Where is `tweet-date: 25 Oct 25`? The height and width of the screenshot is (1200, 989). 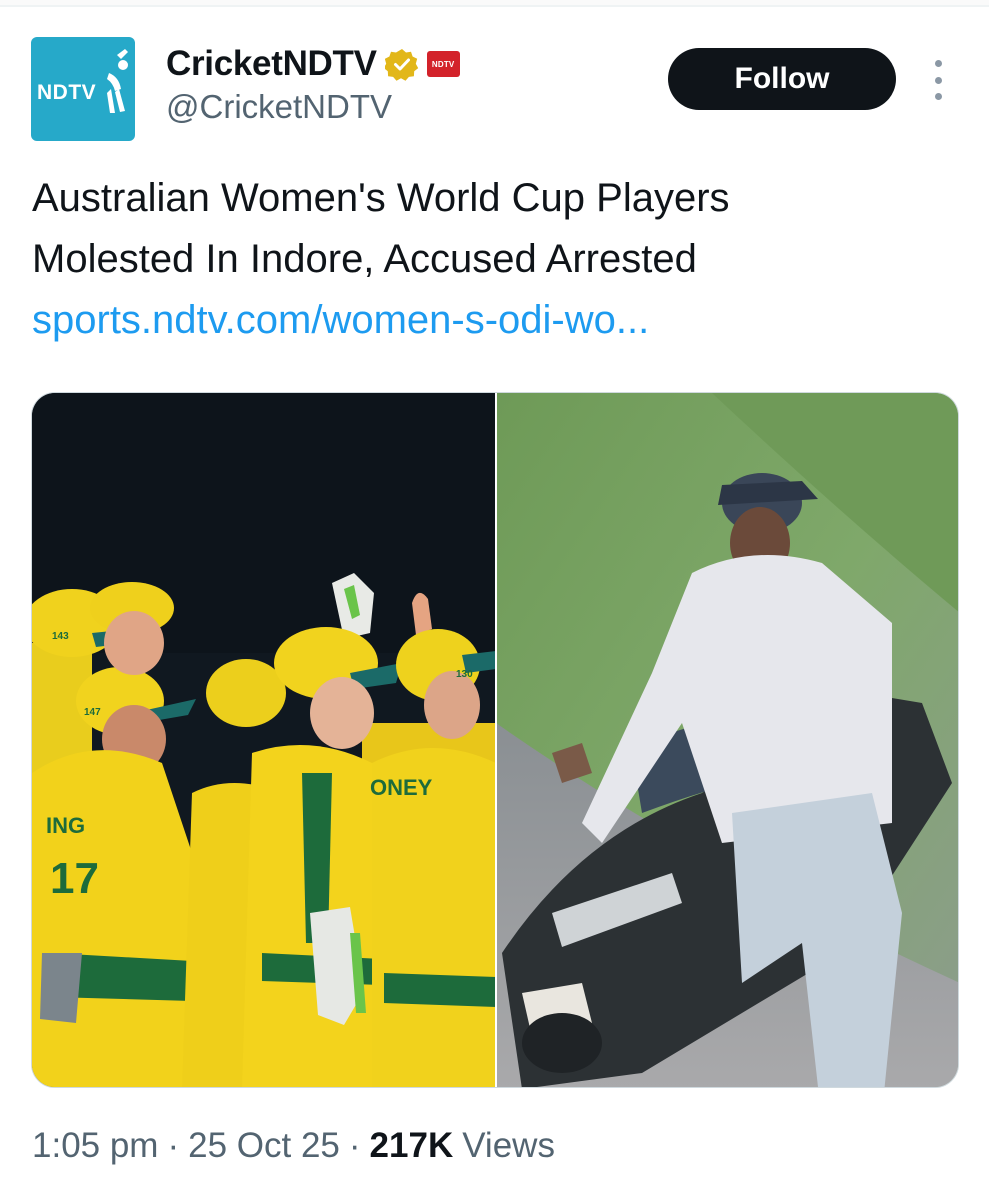
tweet-date: 25 Oct 25 is located at coordinates (264, 1146).